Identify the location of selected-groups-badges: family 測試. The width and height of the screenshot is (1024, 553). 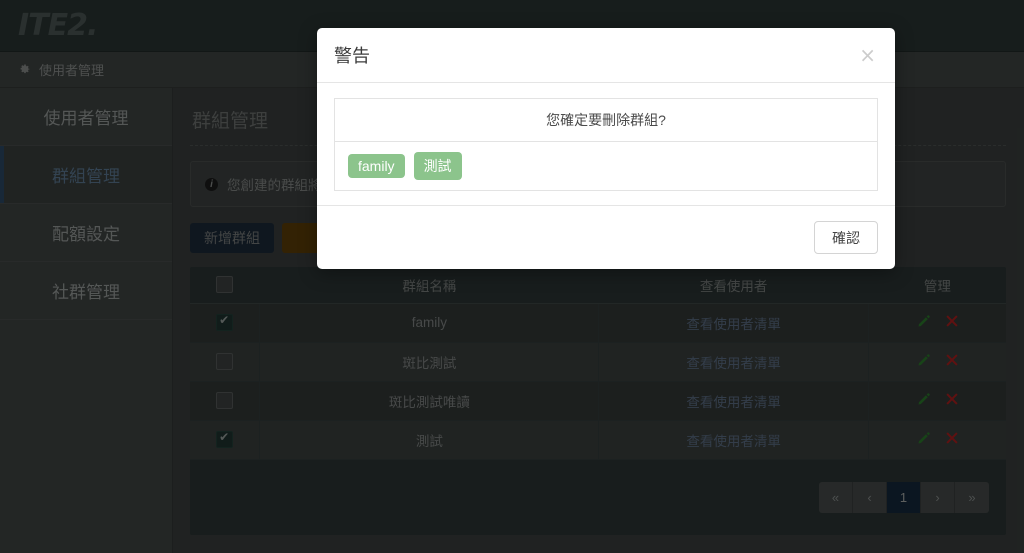
(606, 166).